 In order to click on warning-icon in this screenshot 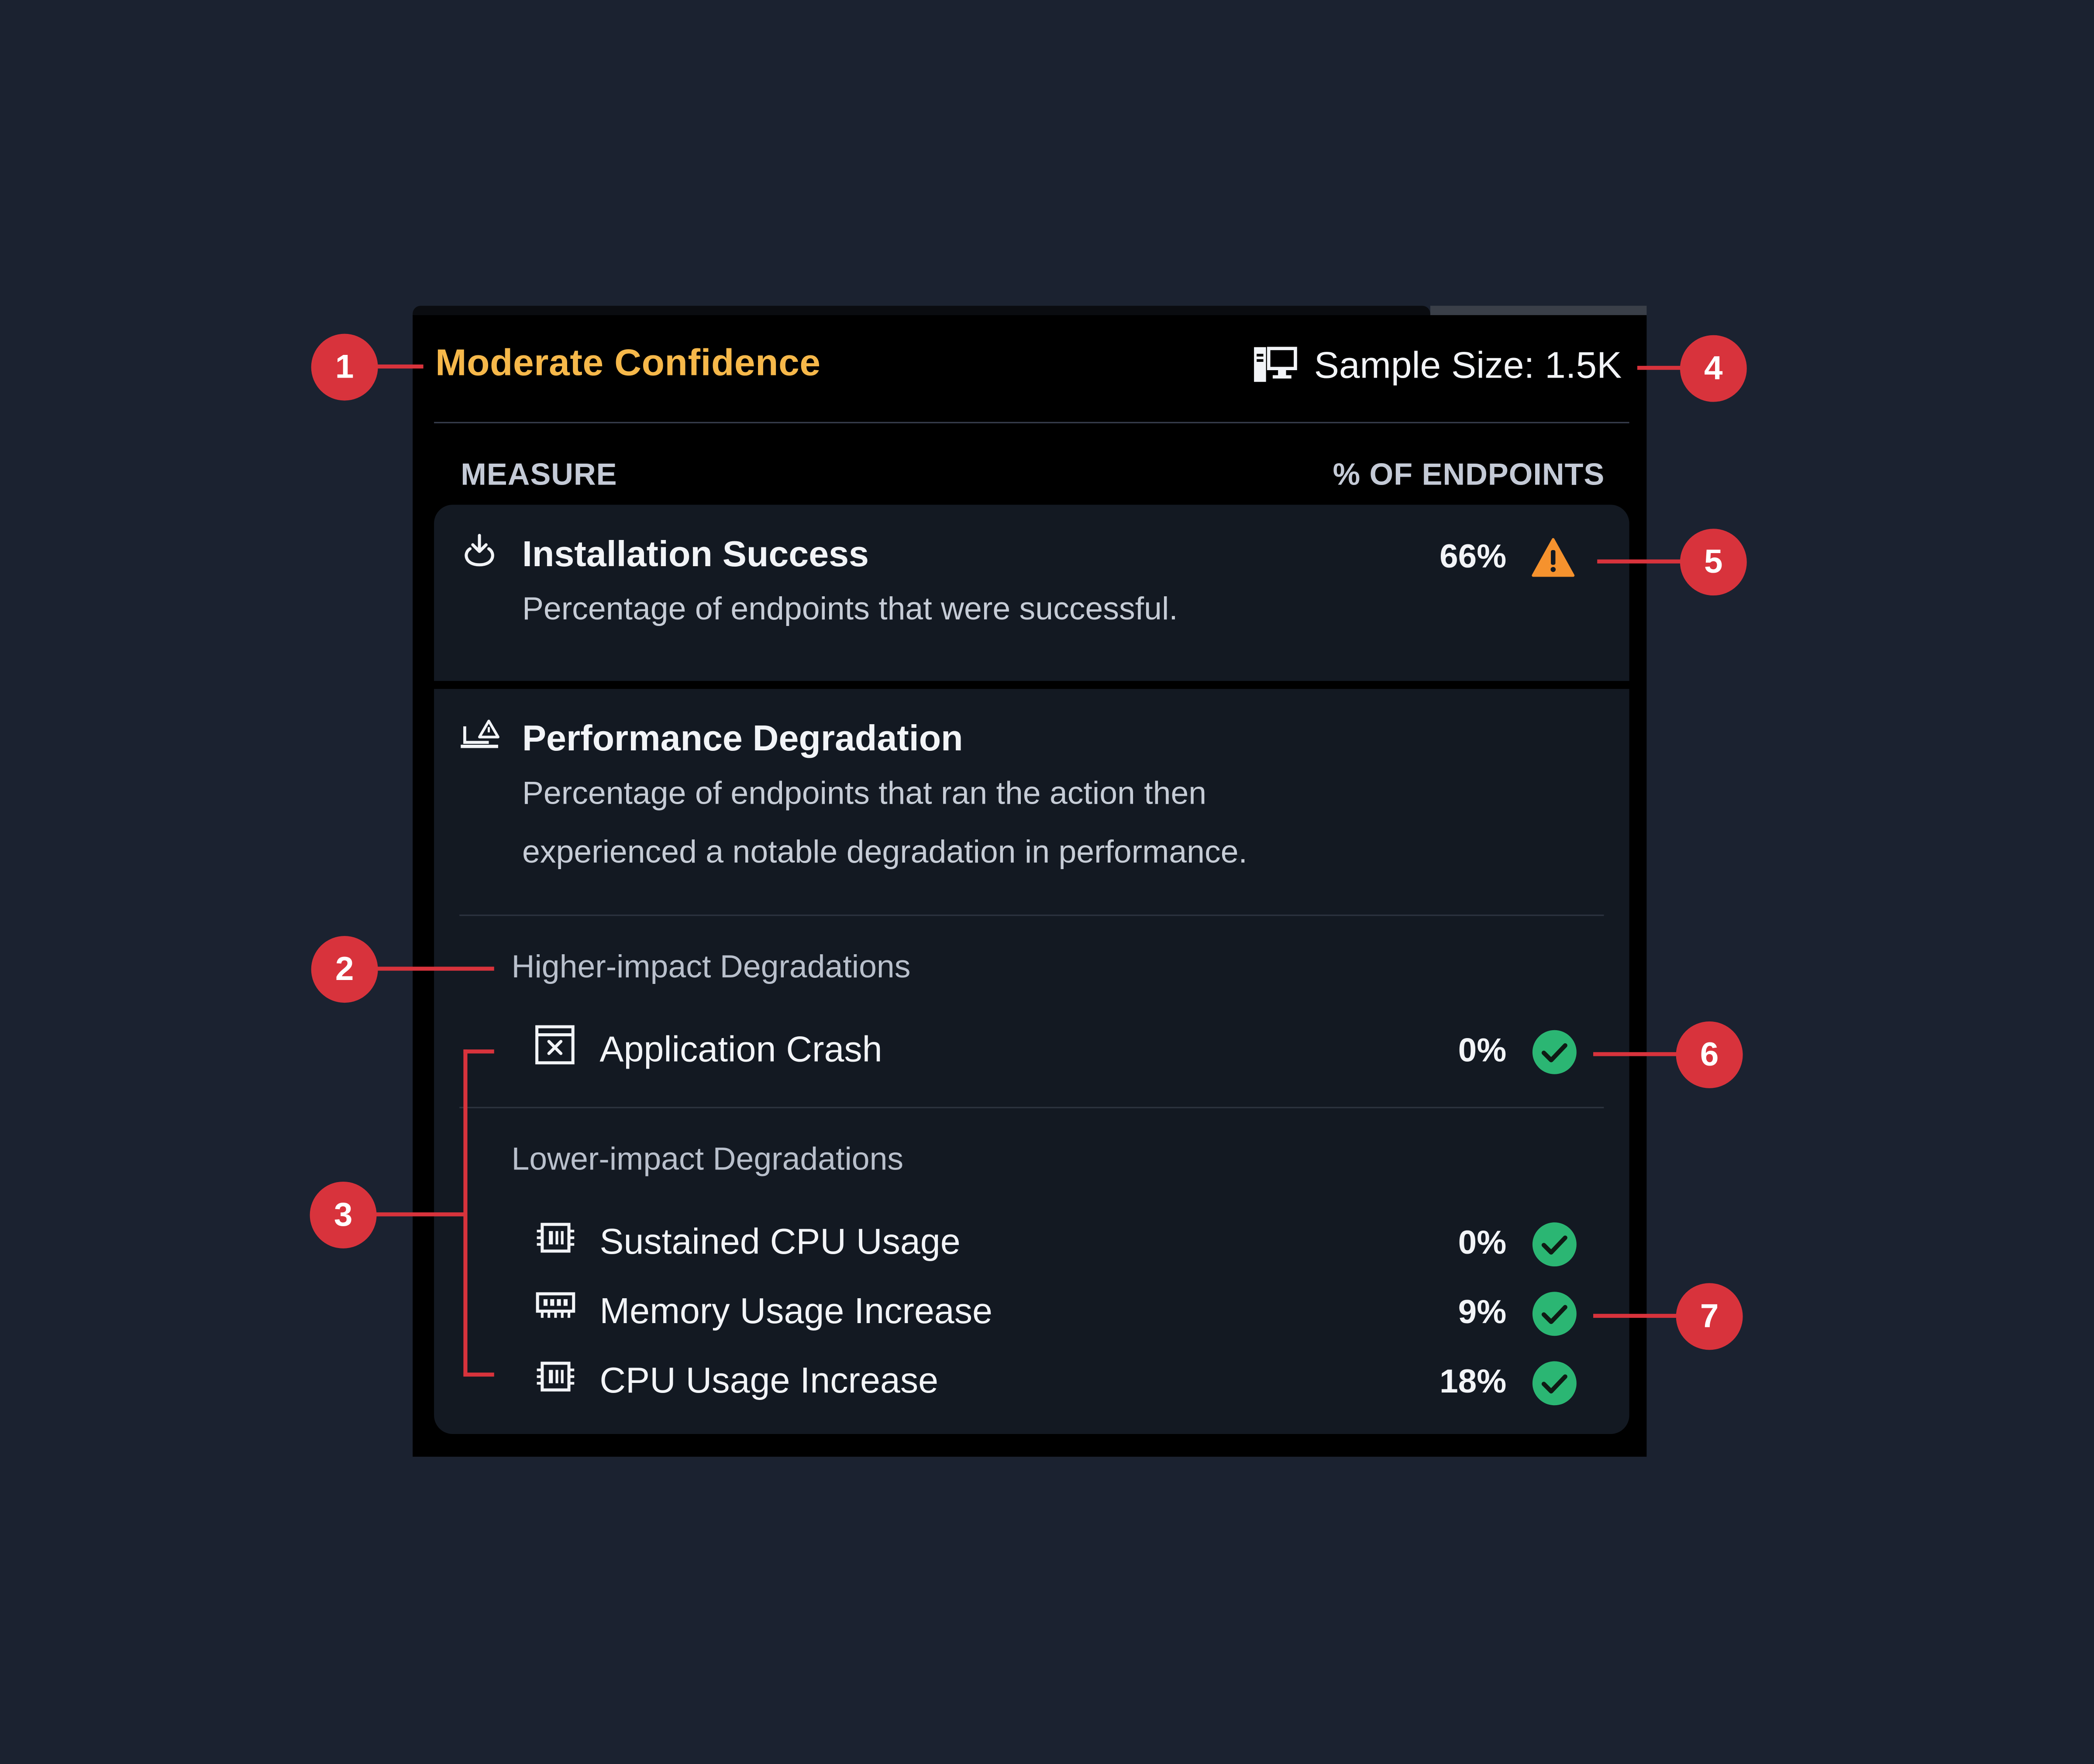, I will do `click(1553, 557)`.